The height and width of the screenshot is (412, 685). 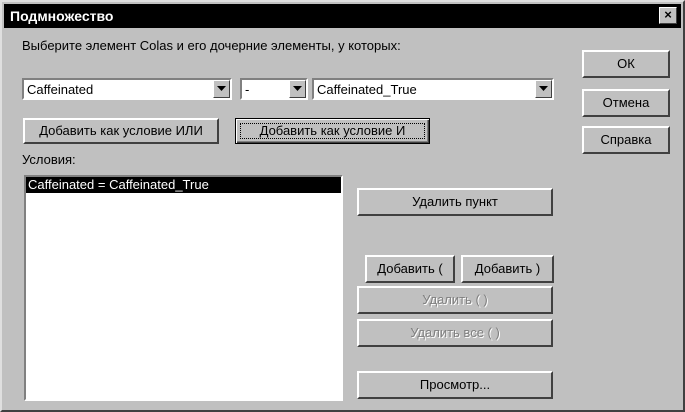 I want to click on delete-item-label: Удалить пункт, so click(x=455, y=201).